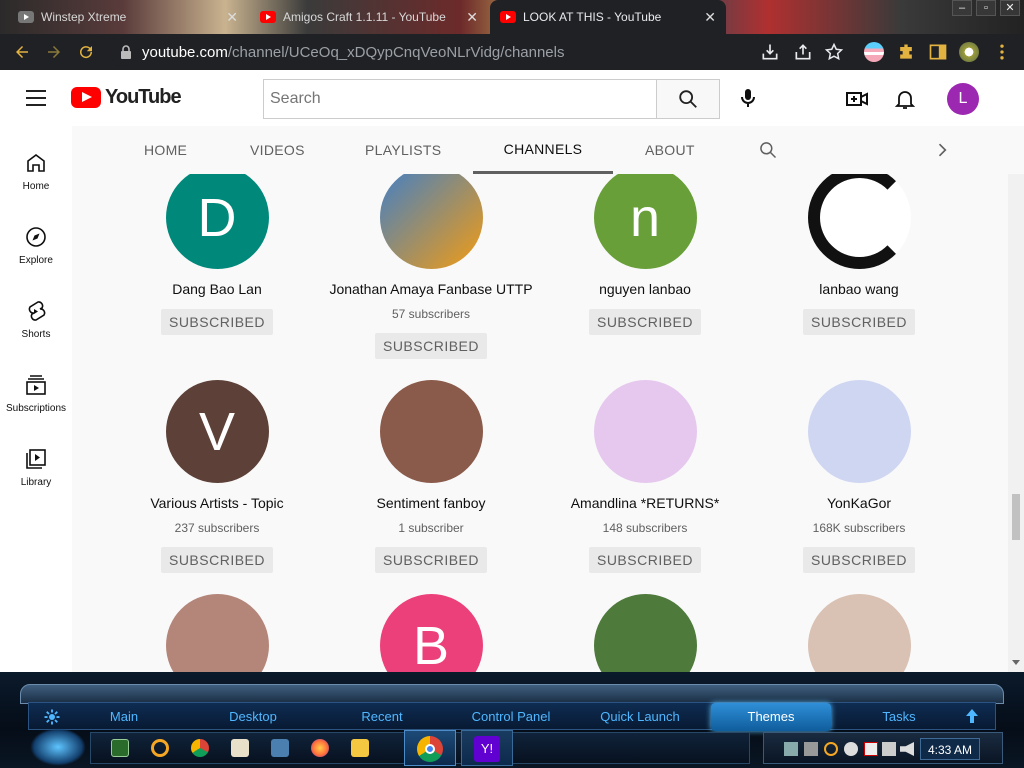 This screenshot has width=1024, height=768. I want to click on settings-gear-icon, so click(52, 717).